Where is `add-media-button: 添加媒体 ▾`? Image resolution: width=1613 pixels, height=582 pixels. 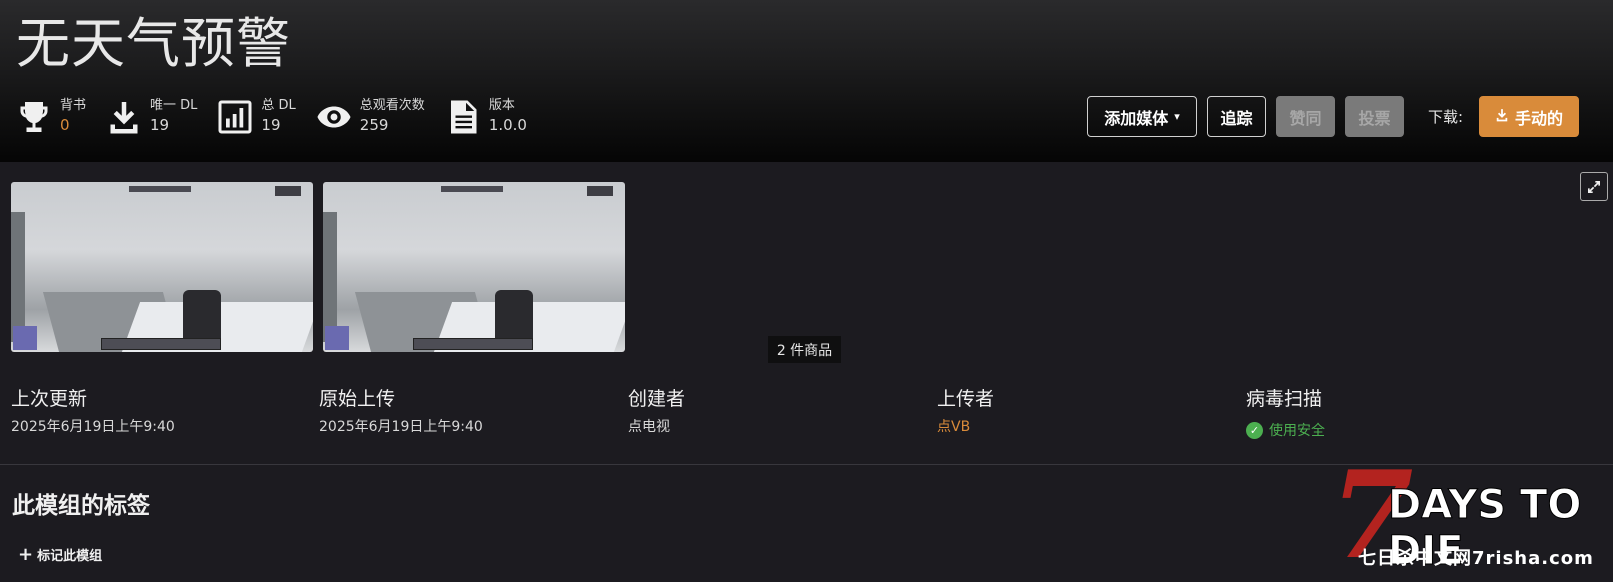
add-media-button: 添加媒体 ▾ is located at coordinates (1142, 116).